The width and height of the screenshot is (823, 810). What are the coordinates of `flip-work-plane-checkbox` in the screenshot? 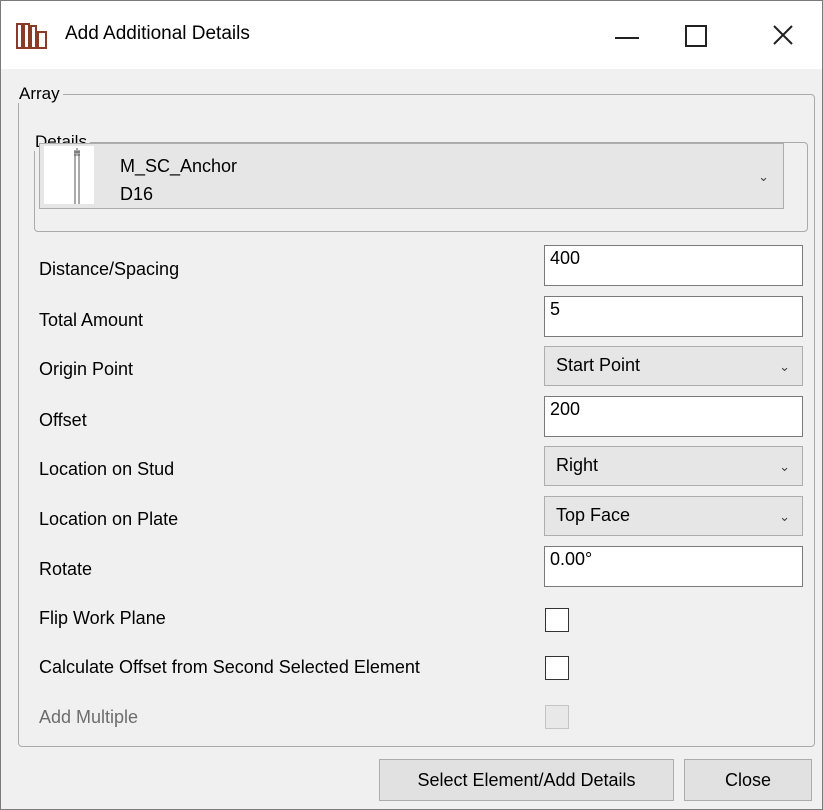 It's located at (557, 620).